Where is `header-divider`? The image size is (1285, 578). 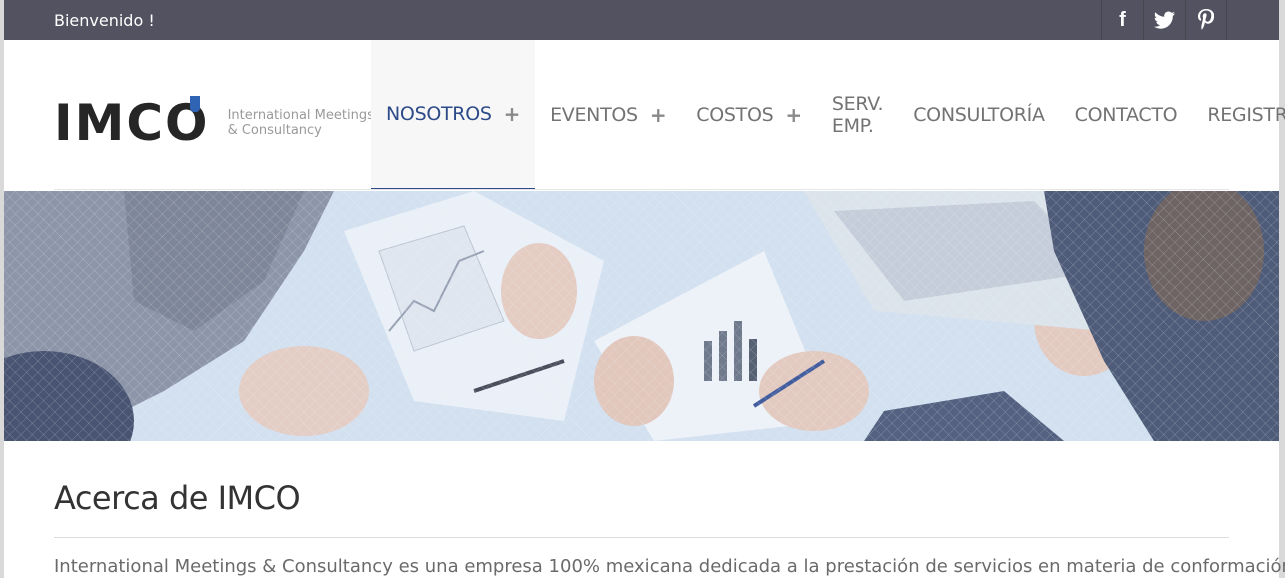
header-divider is located at coordinates (641, 189).